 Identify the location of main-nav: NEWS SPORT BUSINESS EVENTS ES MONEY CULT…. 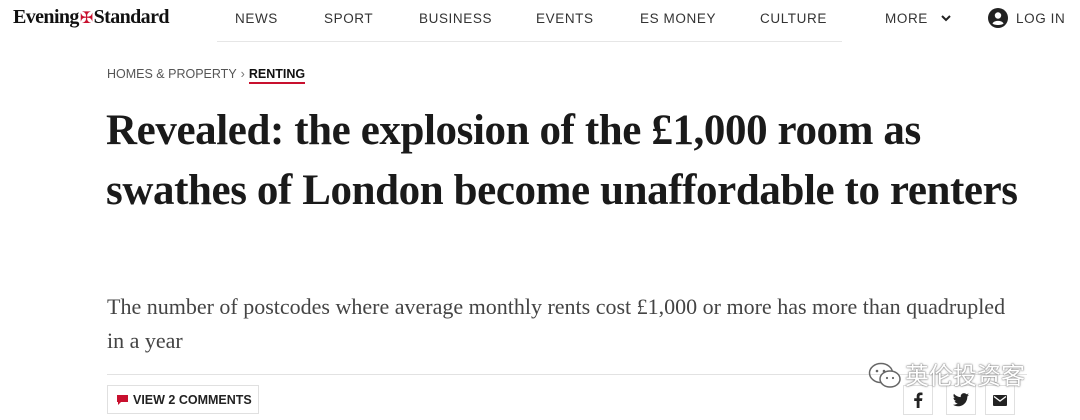
(529, 21).